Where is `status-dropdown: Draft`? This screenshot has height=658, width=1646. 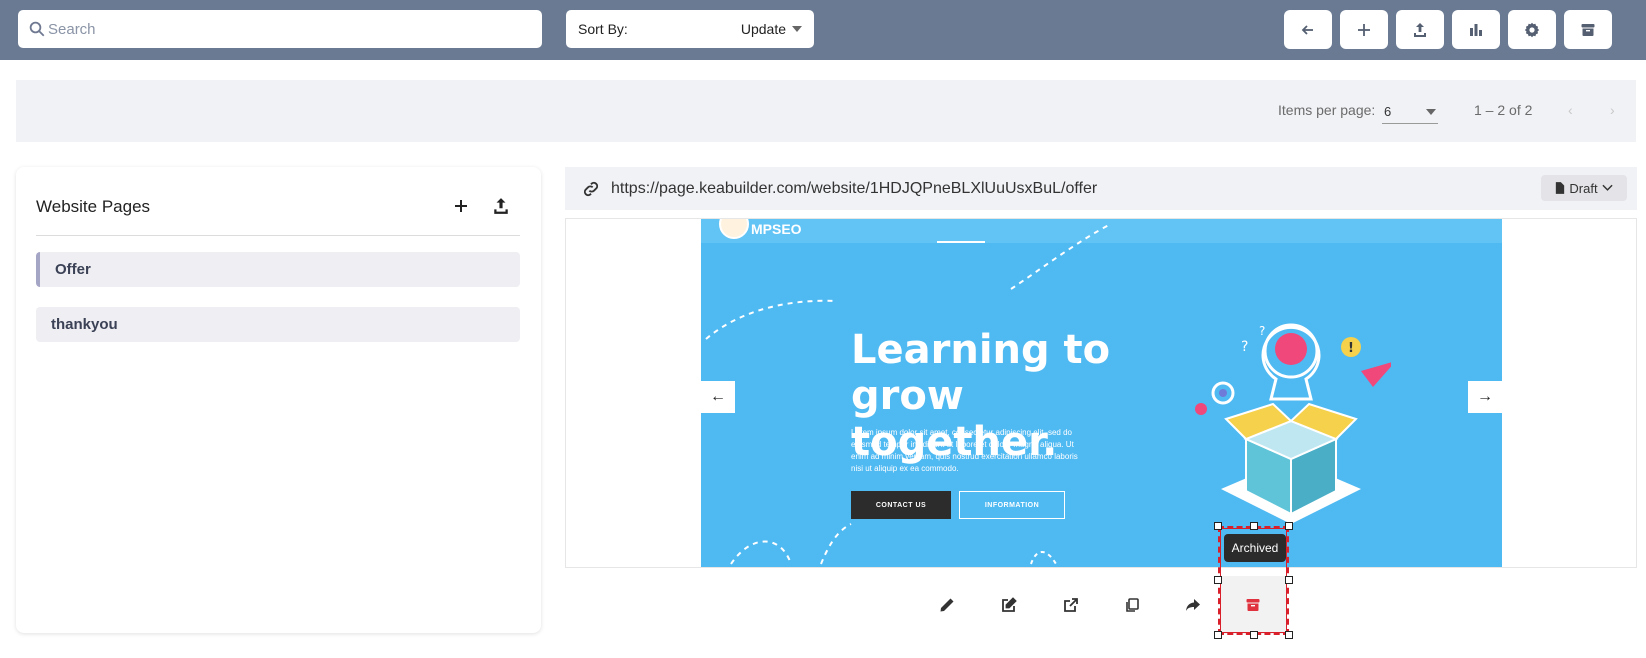 status-dropdown: Draft is located at coordinates (1584, 188).